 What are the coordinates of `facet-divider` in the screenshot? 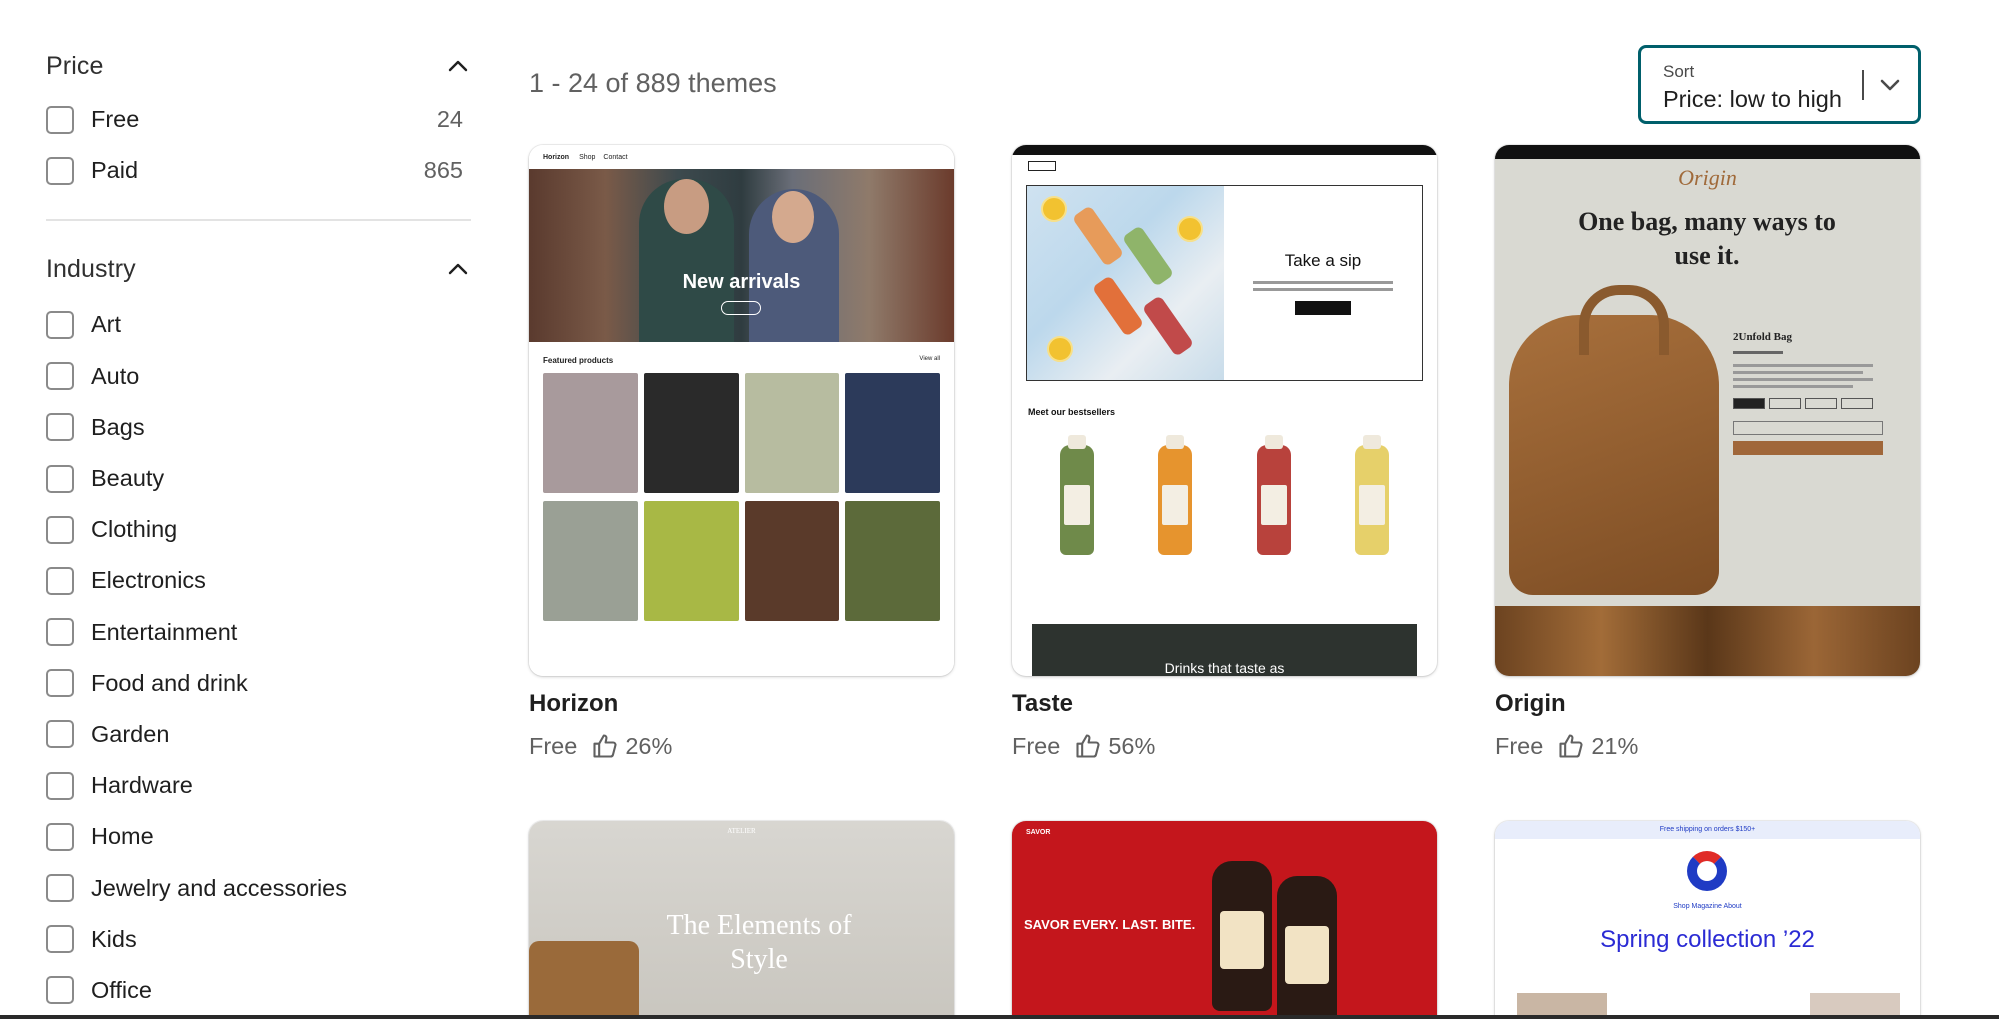 It's located at (258, 220).